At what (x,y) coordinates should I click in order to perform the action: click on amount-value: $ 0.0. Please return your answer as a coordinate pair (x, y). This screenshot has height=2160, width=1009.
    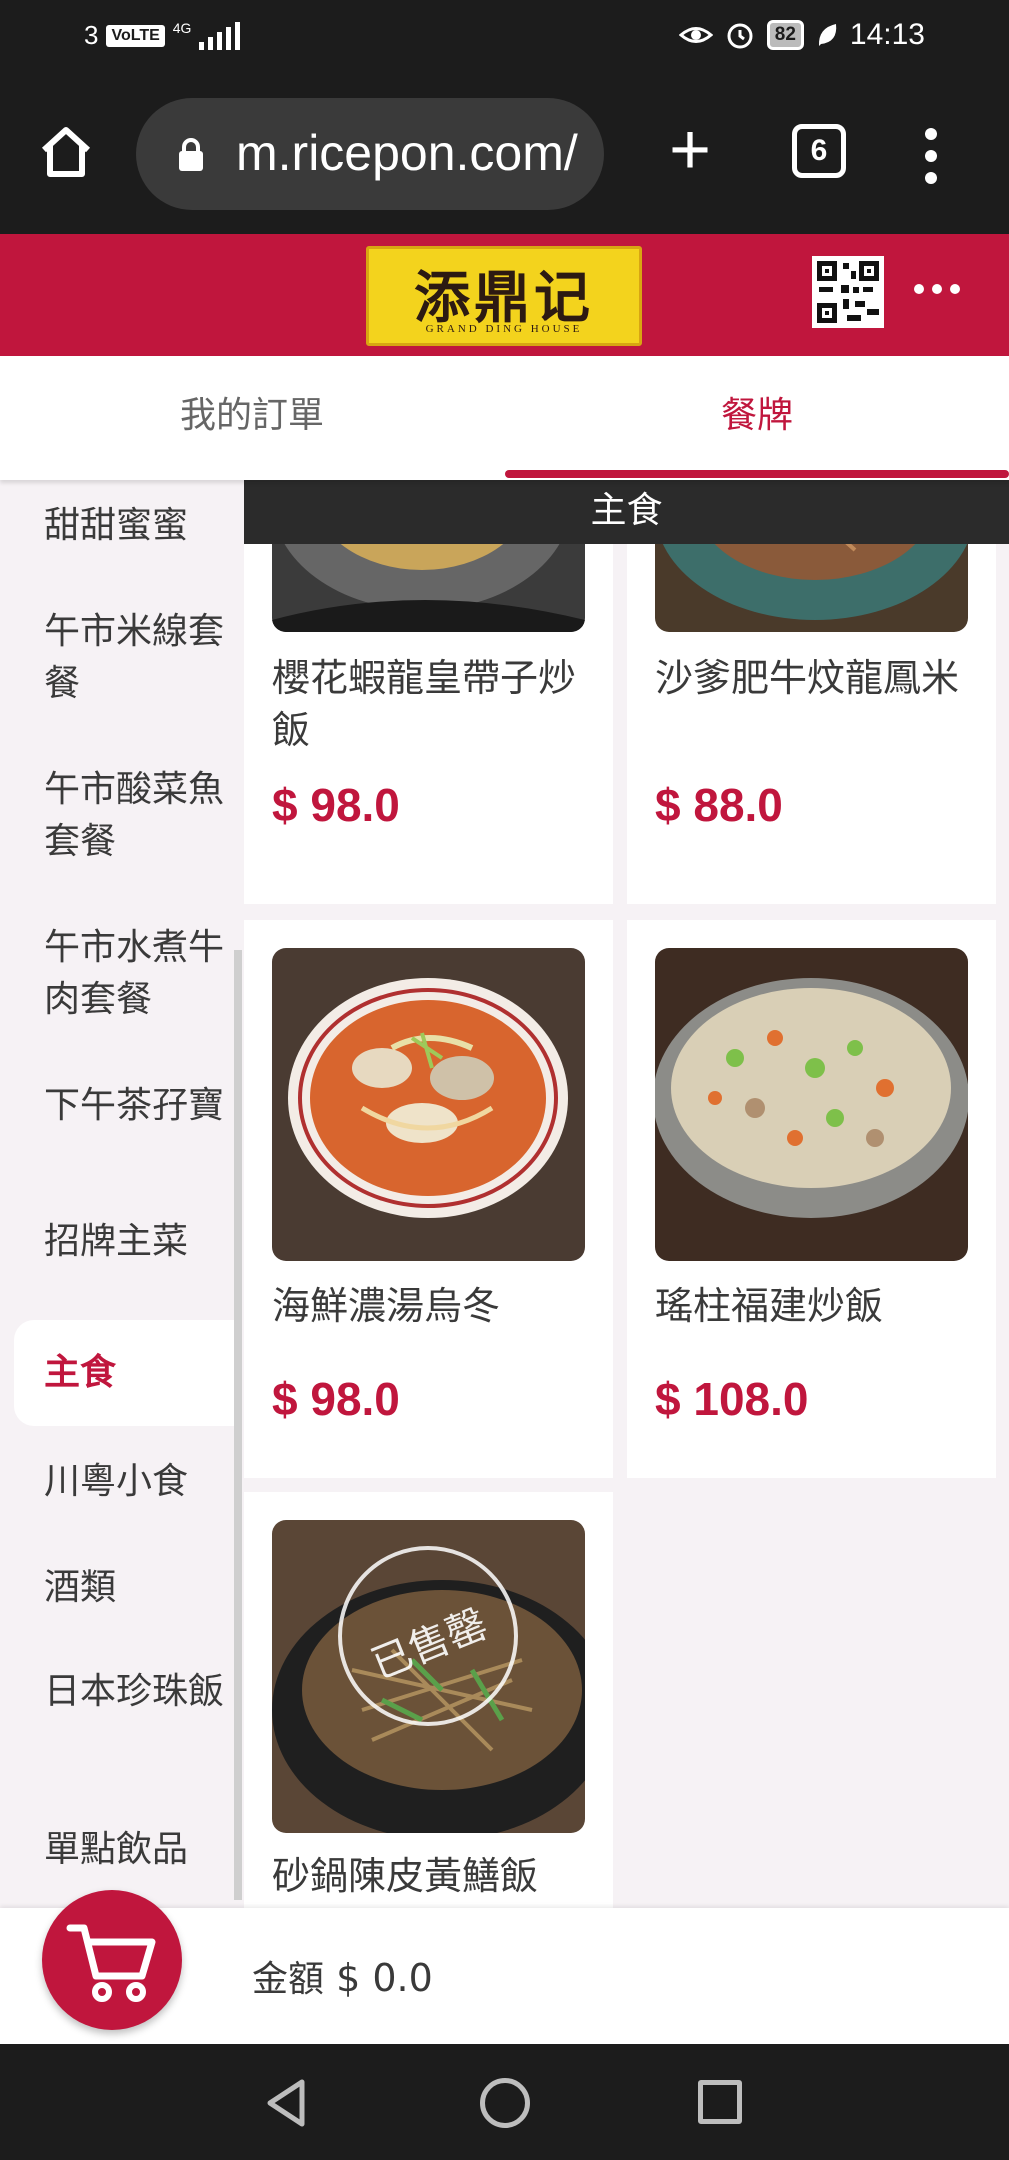
    Looking at the image, I should click on (384, 1978).